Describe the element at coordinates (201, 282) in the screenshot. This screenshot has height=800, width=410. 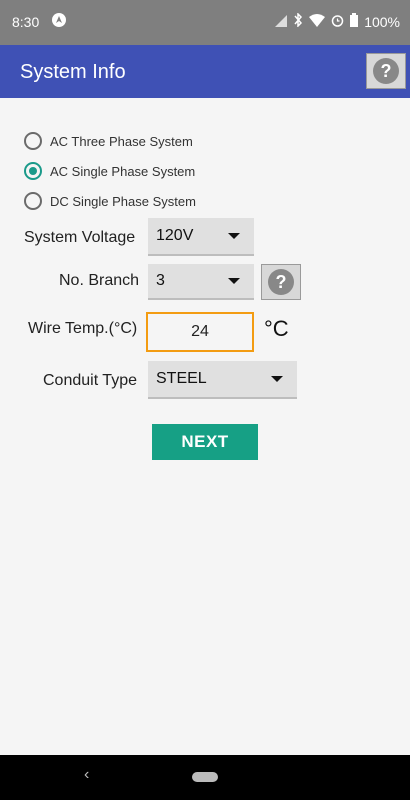
I see `branch-dropdown: 3` at that location.